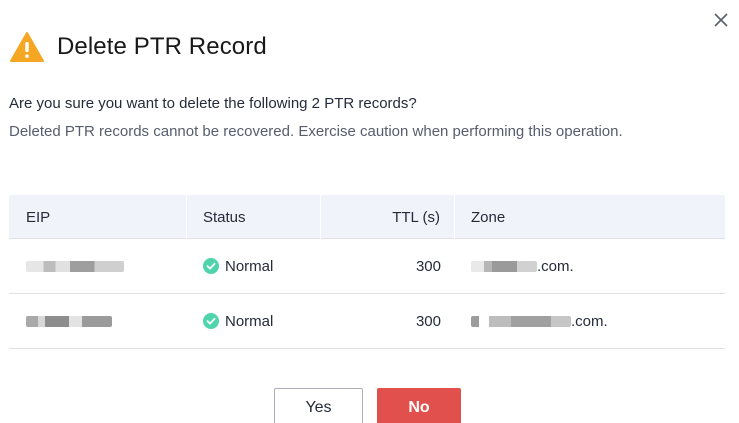 Image resolution: width=739 pixels, height=423 pixels. Describe the element at coordinates (419, 405) in the screenshot. I see `no-button: No` at that location.